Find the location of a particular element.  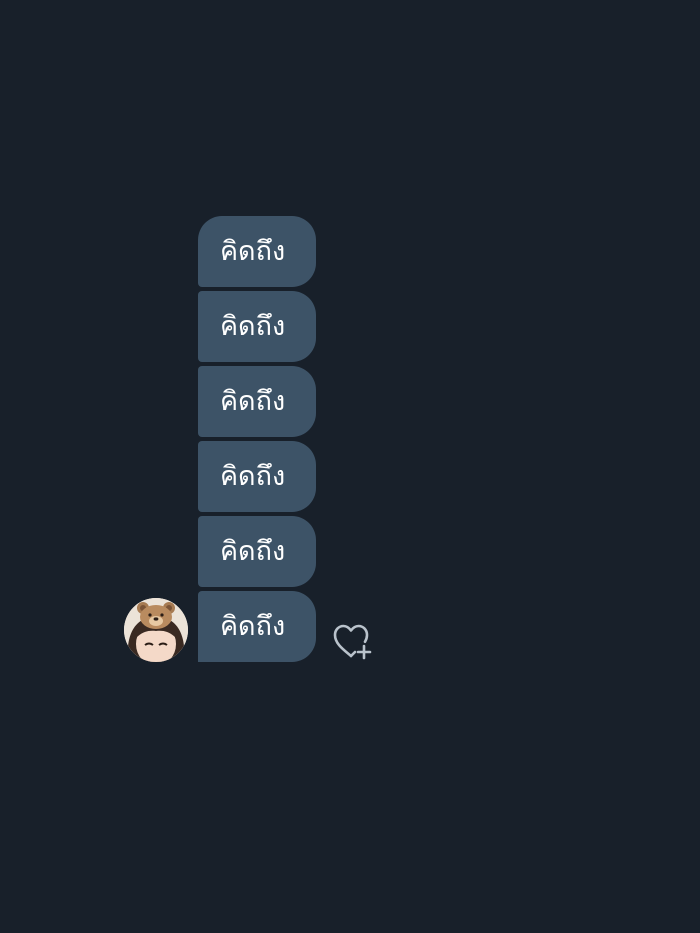

add-reaction-button is located at coordinates (353, 642).